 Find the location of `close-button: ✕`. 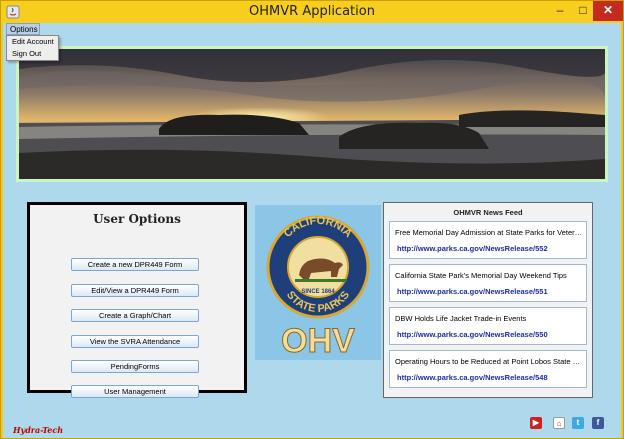

close-button: ✕ is located at coordinates (608, 11).